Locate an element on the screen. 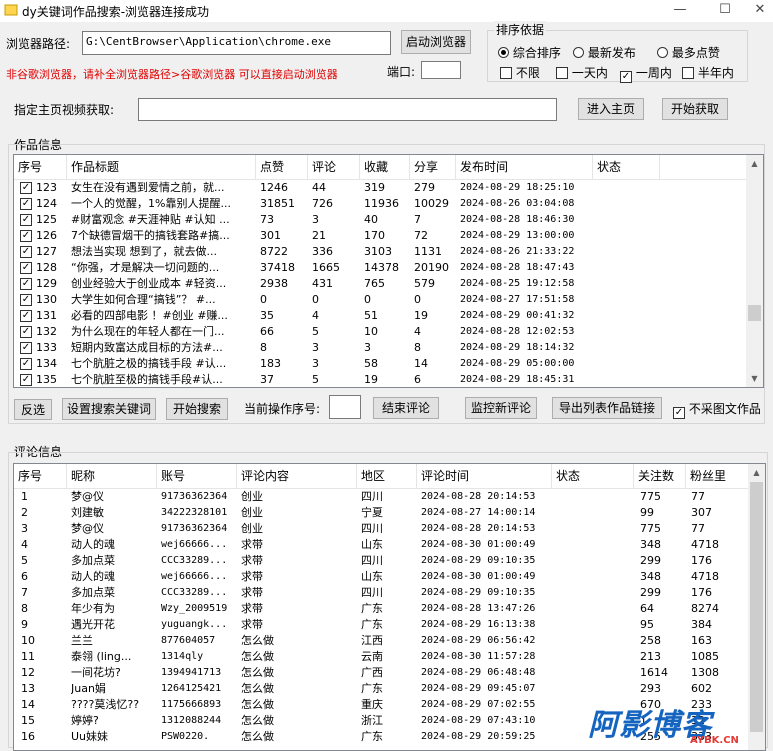 The width and height of the screenshot is (773, 751). range-one-week: ✓ 一周内 is located at coordinates (646, 73).